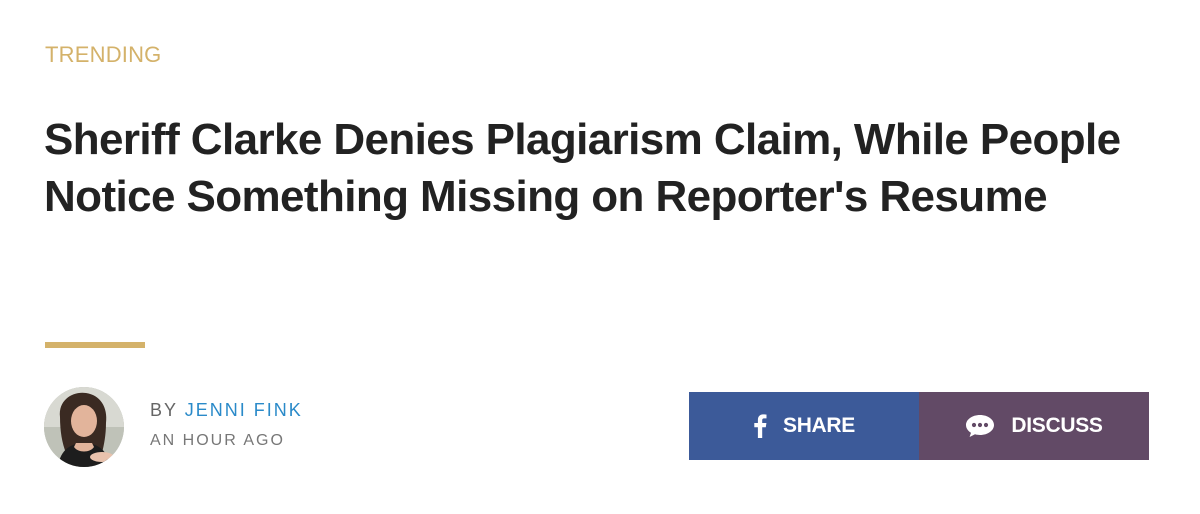 The width and height of the screenshot is (1200, 514). I want to click on share-label: SHARE, so click(818, 425).